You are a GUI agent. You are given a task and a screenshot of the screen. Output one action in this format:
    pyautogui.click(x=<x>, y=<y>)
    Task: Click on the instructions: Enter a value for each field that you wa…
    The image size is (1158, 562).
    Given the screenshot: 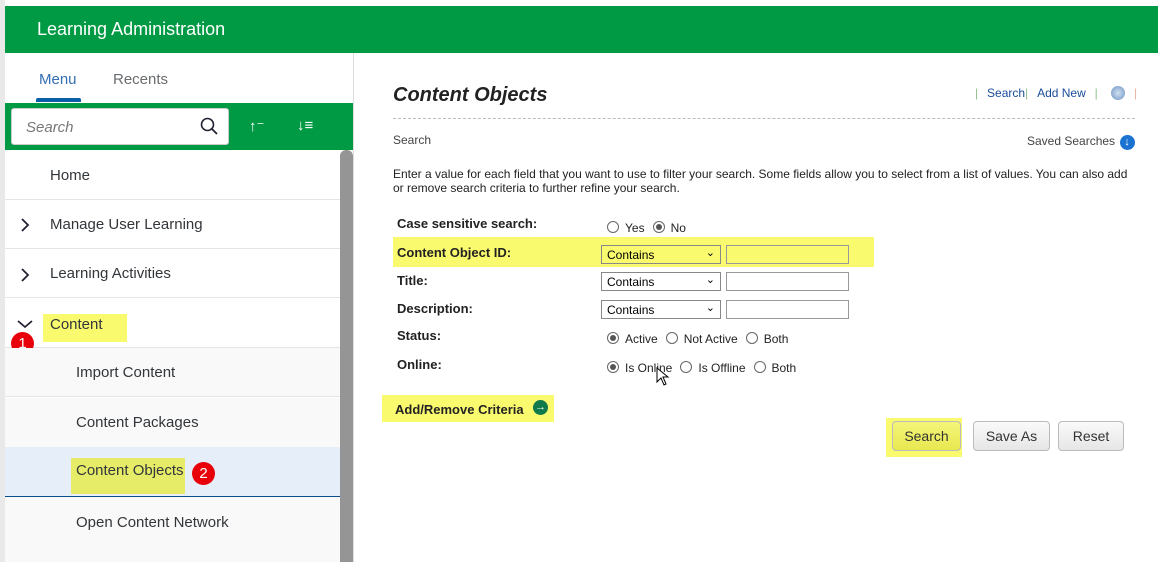 What is the action you would take?
    pyautogui.click(x=760, y=181)
    